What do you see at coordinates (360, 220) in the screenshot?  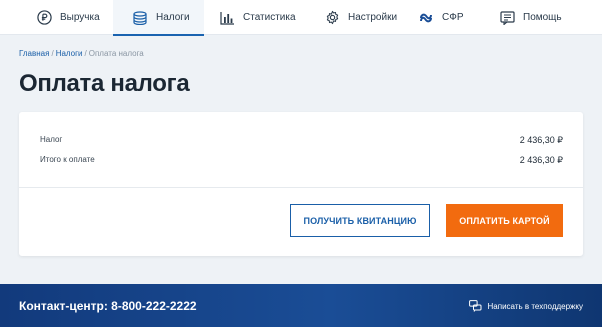 I see `get-receipt-button: ПОЛУЧИТЬ КВИТАНЦИЮ` at bounding box center [360, 220].